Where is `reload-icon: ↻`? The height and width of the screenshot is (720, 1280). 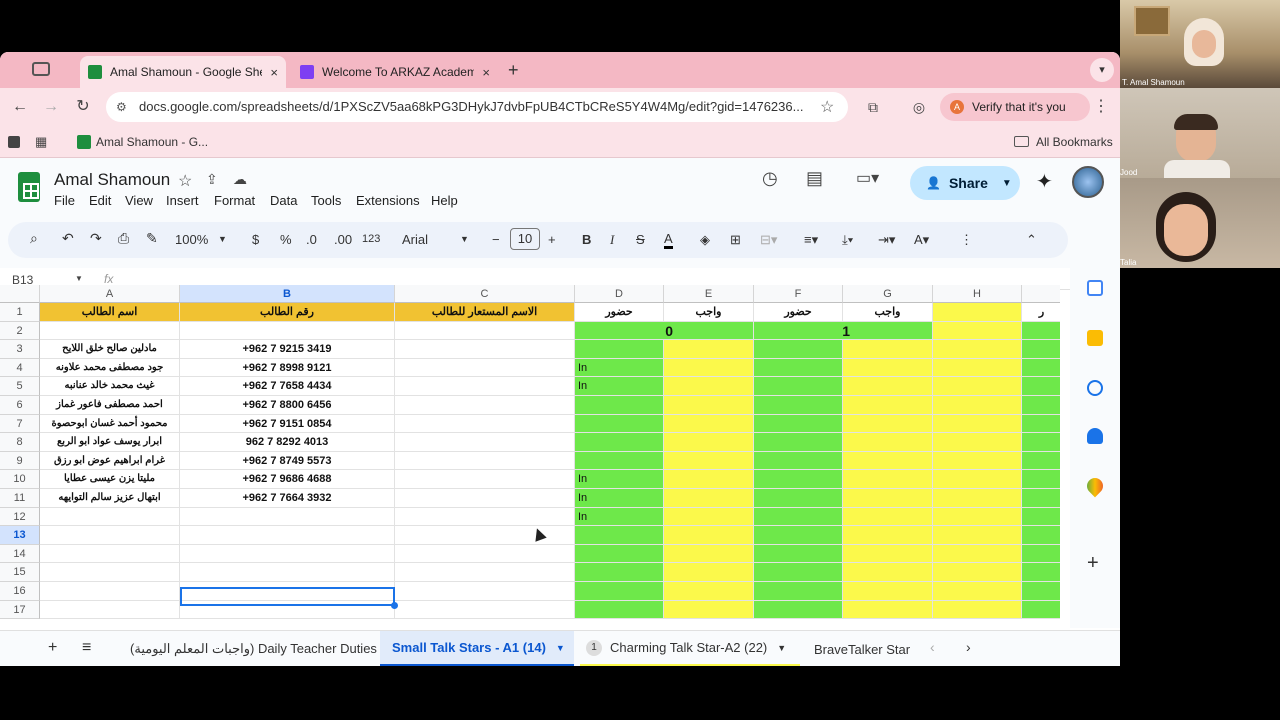 reload-icon: ↻ is located at coordinates (83, 107).